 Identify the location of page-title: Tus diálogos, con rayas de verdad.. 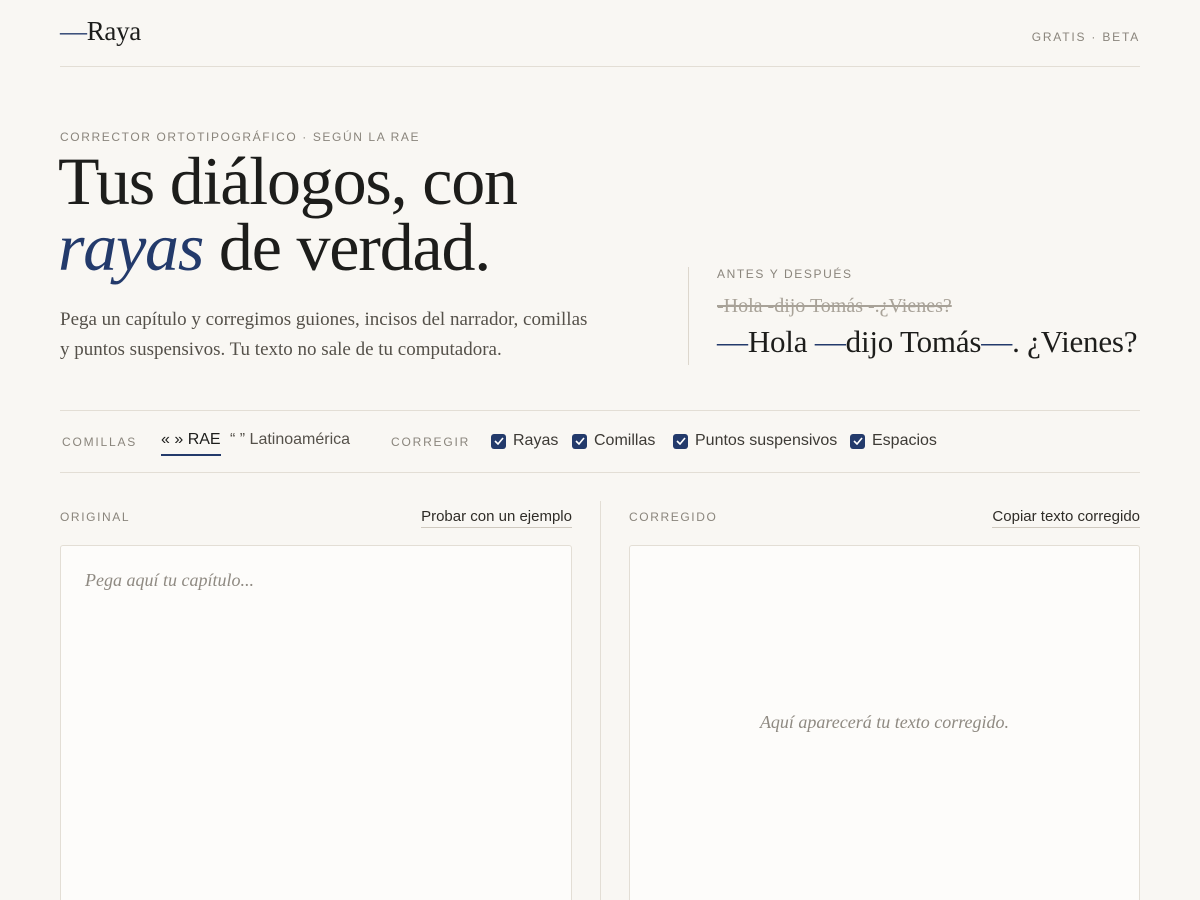
(378, 214).